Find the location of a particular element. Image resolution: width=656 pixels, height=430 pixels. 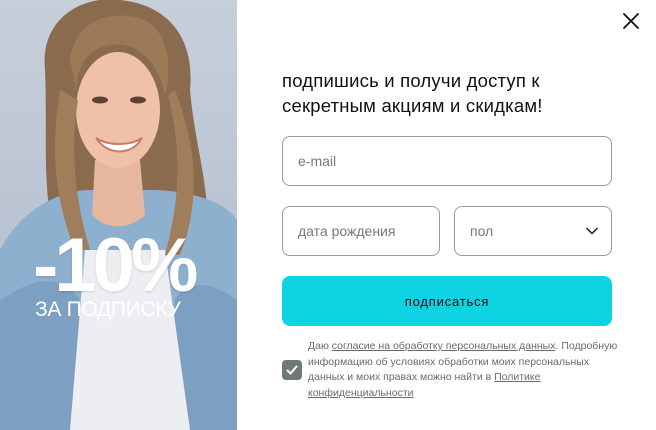

close-icon is located at coordinates (631, 21).